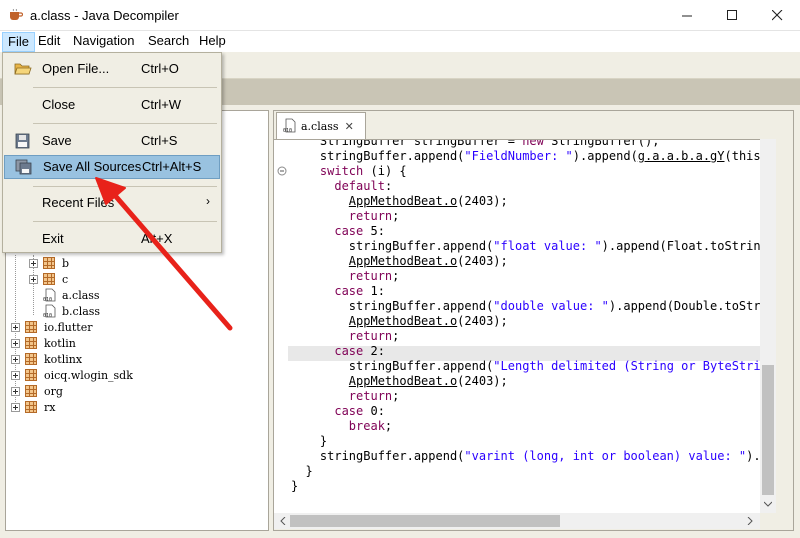 Image resolution: width=800 pixels, height=538 pixels. I want to click on maximize-button, so click(732, 15).